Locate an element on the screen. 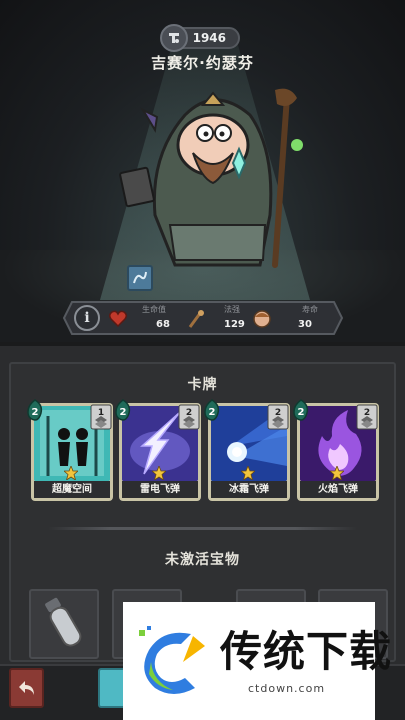 This screenshot has height=720, width=405. face-icon is located at coordinates (262, 319).